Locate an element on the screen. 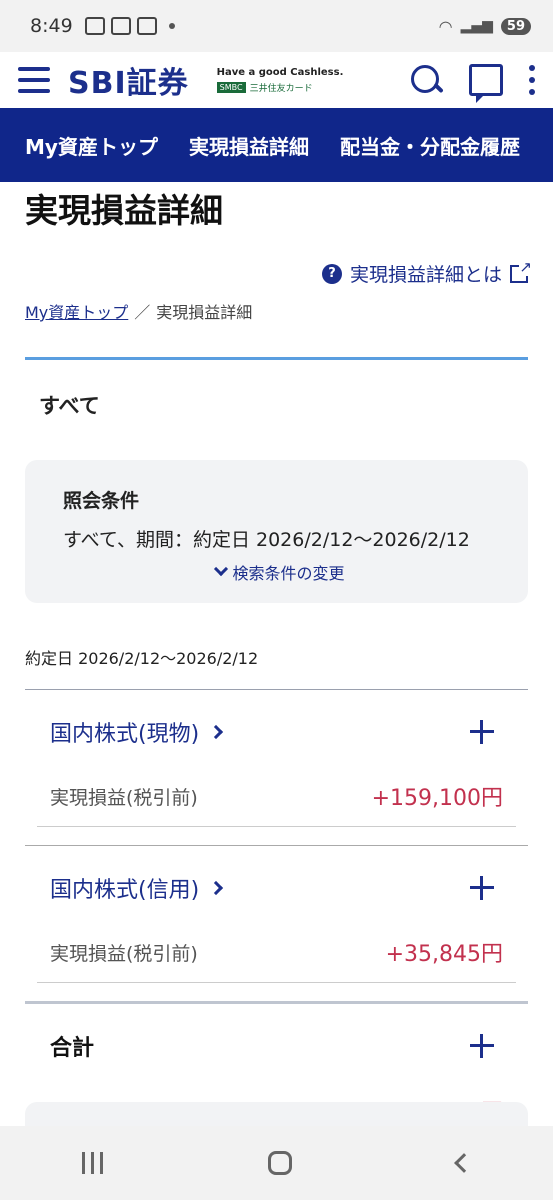 Image resolution: width=553 pixels, height=1200 pixels. breadcrumb-home: My資産トップ is located at coordinates (76, 311).